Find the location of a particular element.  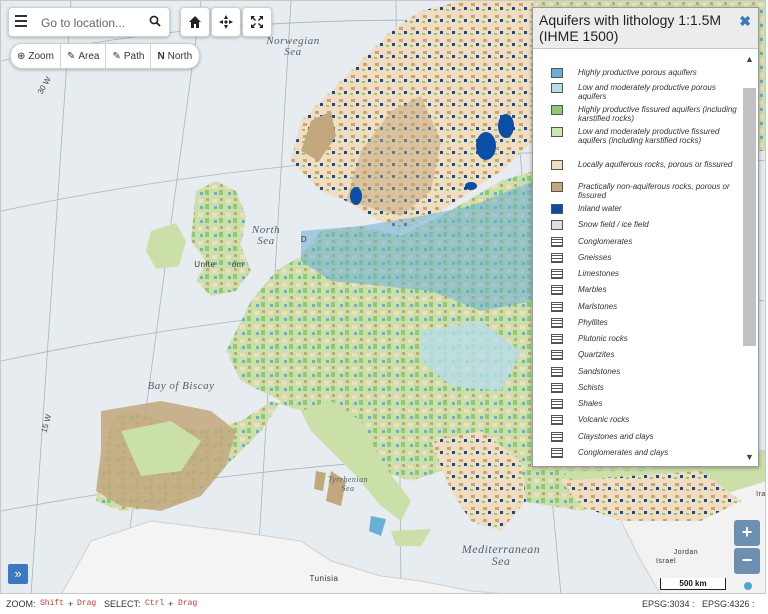

search-icon is located at coordinates (155, 21).